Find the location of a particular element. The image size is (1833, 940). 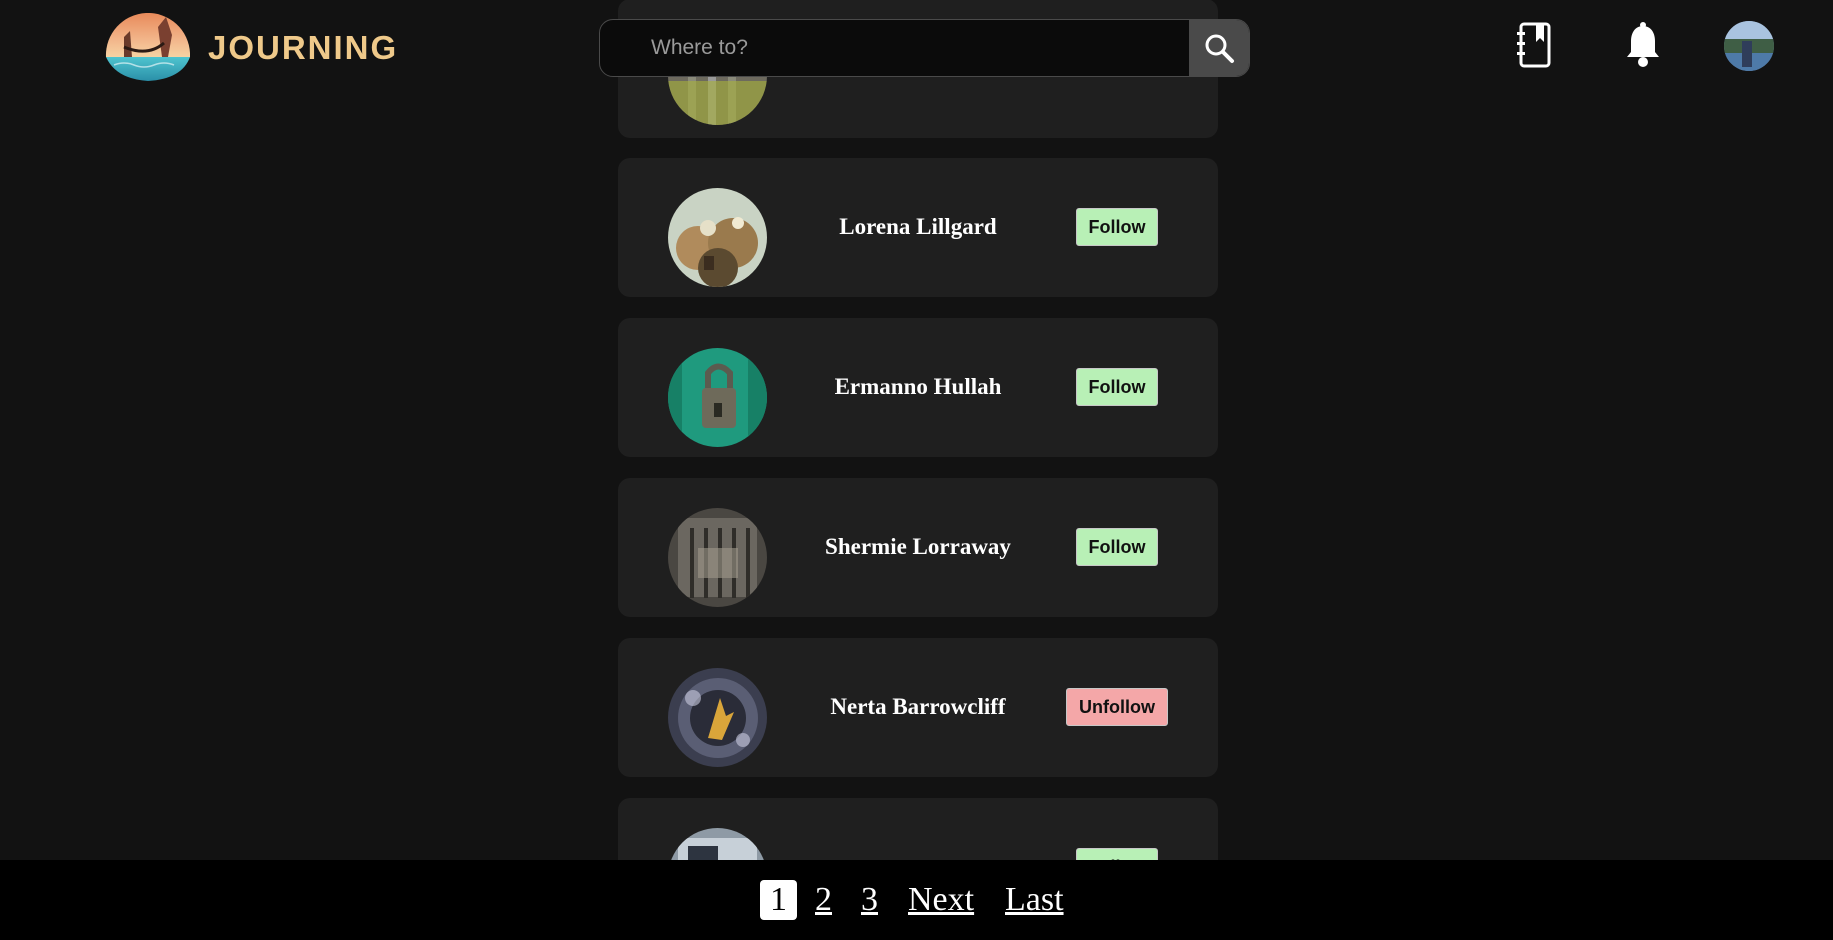

user-name: Nerta Barrowcliff is located at coordinates (918, 706).